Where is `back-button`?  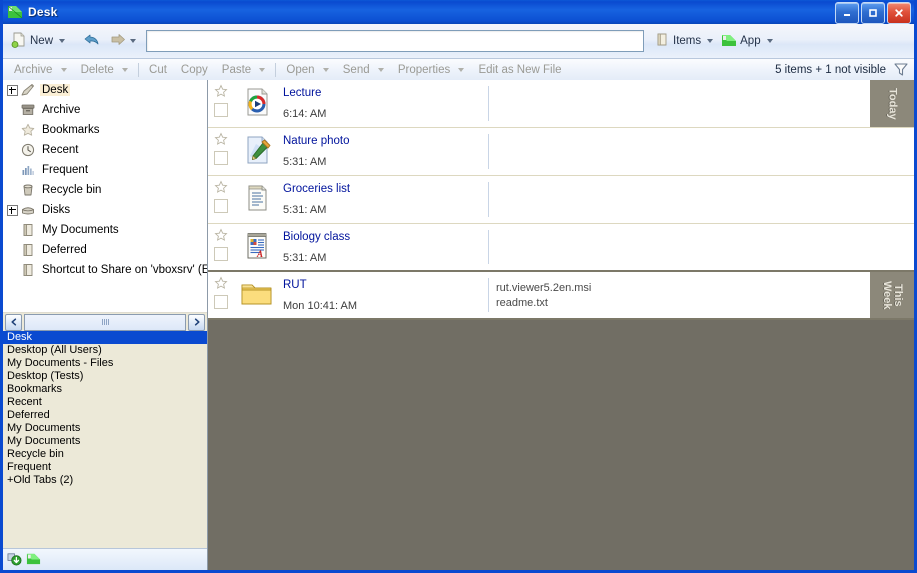 back-button is located at coordinates (91, 41).